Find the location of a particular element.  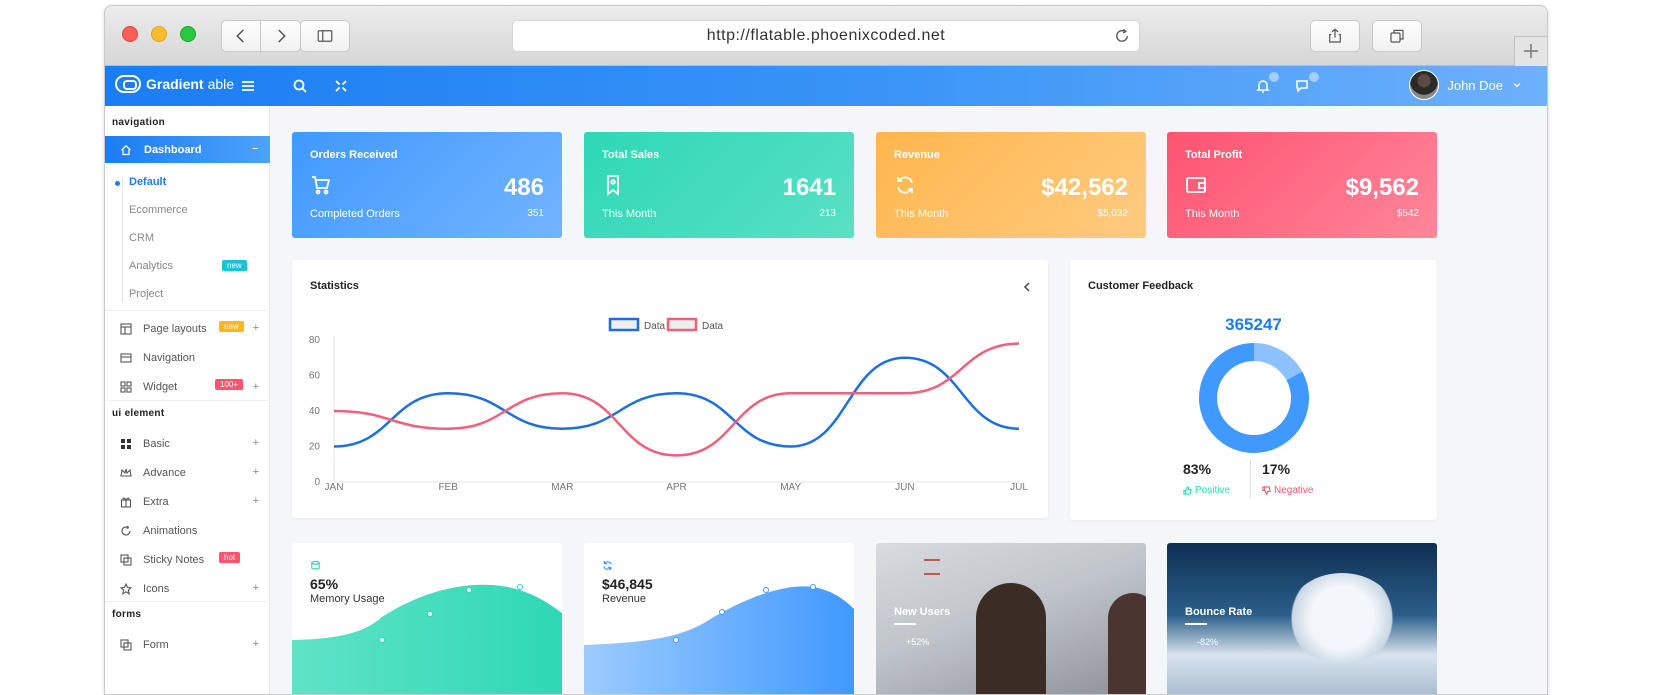

notifications-button is located at coordinates (1266, 84).